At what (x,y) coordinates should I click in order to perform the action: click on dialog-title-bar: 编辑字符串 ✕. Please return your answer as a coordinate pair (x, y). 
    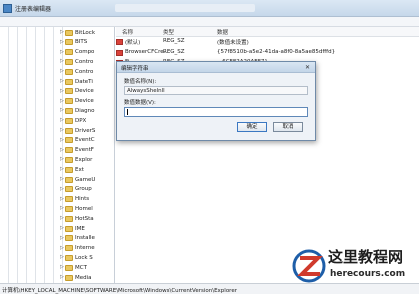
    Looking at the image, I should click on (216, 67).